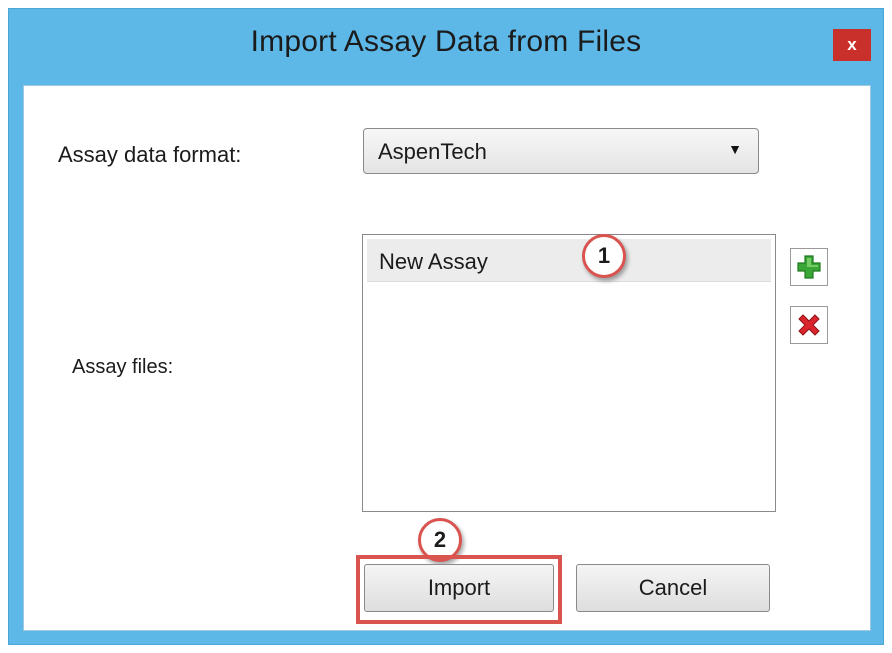 The image size is (892, 653). What do you see at coordinates (735, 149) in the screenshot?
I see `chevron-down-icon: ▼` at bounding box center [735, 149].